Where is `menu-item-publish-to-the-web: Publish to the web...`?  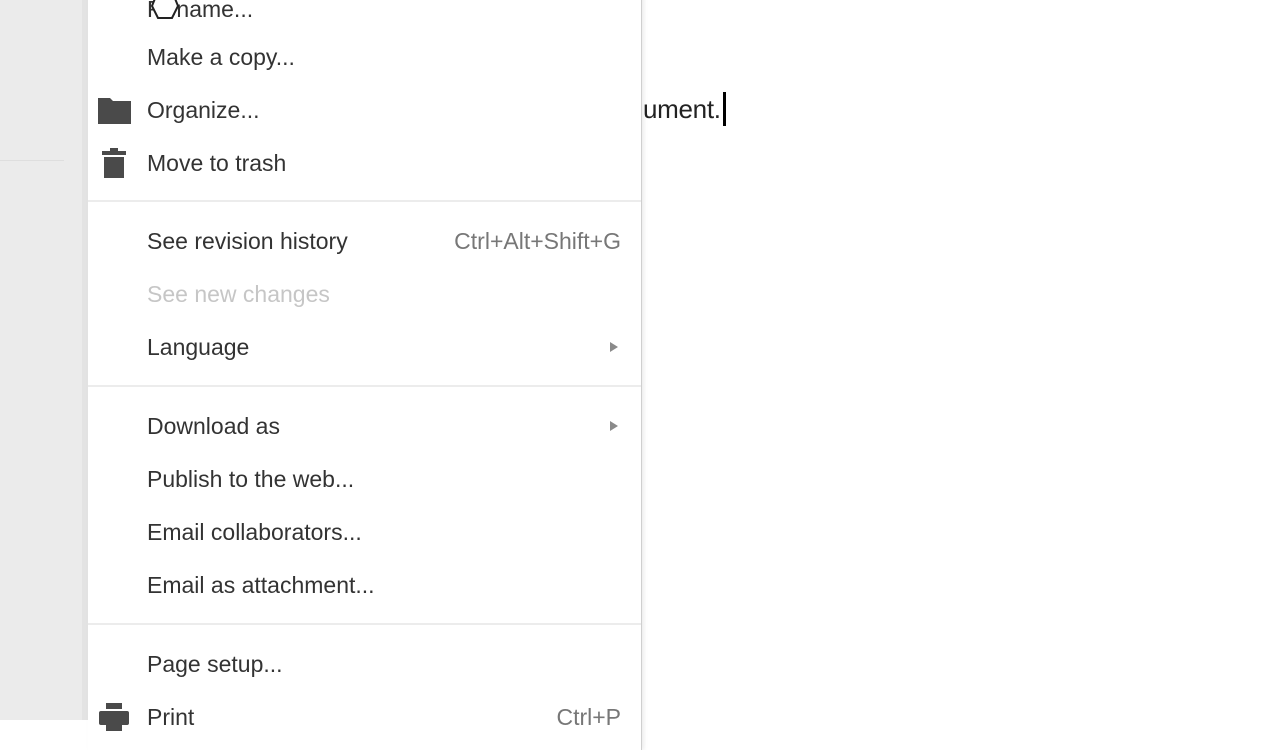
menu-item-publish-to-the-web: Publish to the web... is located at coordinates (364, 479).